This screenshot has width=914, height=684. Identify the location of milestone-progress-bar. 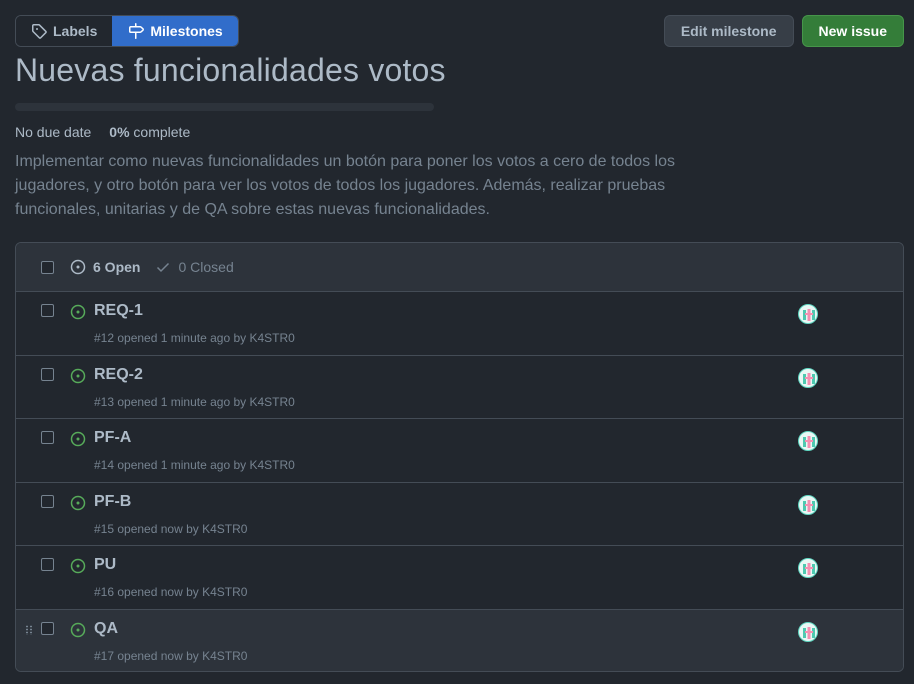
(224, 107).